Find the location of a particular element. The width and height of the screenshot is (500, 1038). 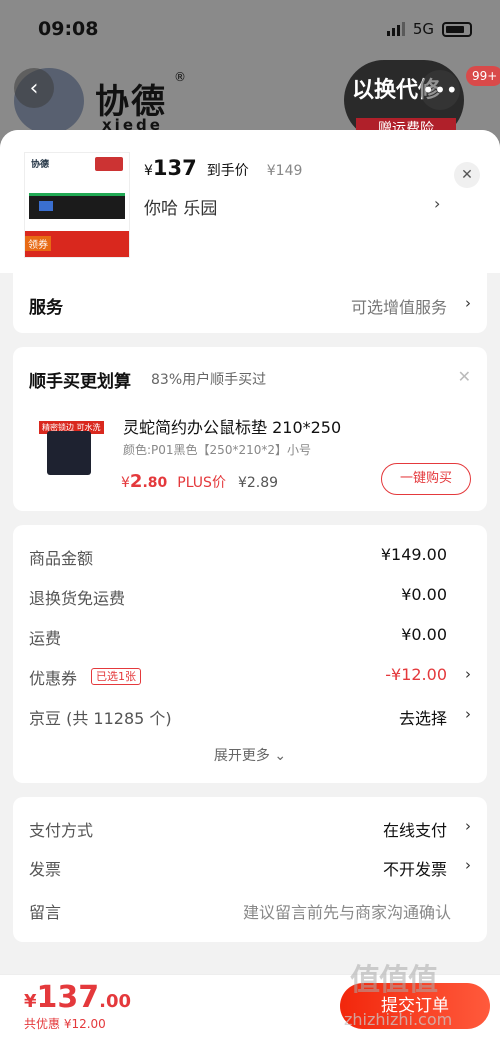

back-arrow-icon: ‹ is located at coordinates (34, 88).